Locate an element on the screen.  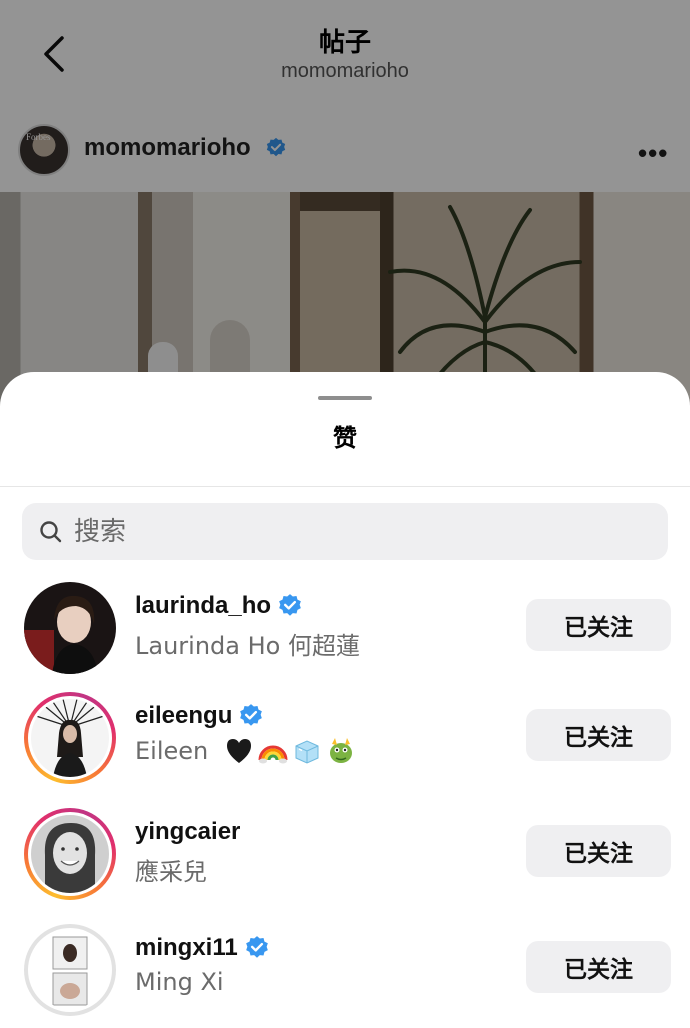
divider is located at coordinates (345, 486).